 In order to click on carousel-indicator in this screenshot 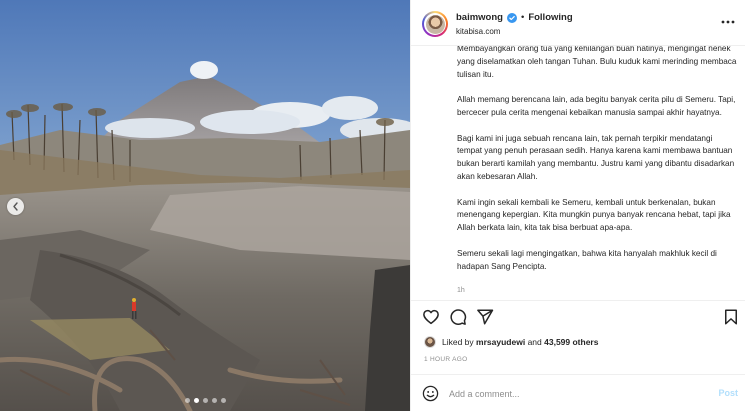, I will do `click(205, 400)`.